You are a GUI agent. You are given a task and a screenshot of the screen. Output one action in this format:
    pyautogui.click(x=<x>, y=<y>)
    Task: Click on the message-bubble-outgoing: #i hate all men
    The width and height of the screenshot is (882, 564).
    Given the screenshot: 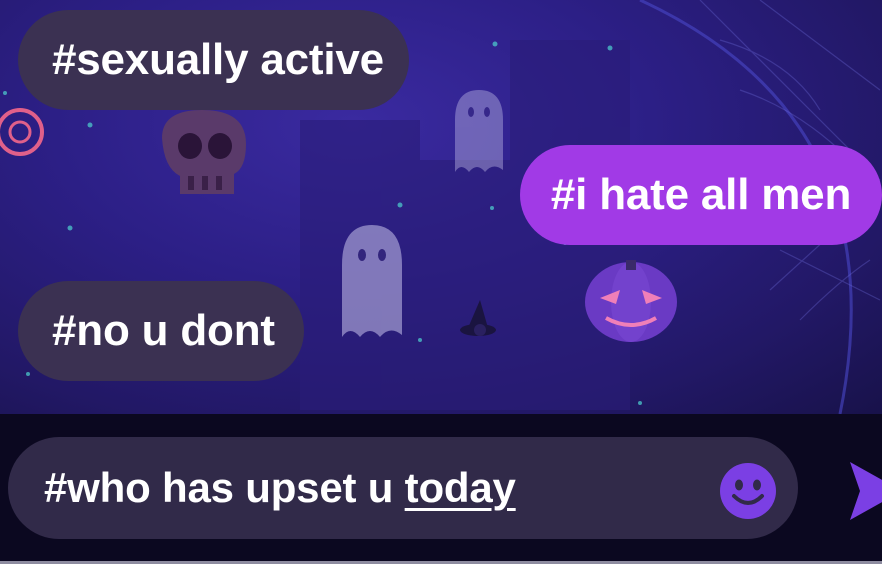 What is the action you would take?
    pyautogui.click(x=701, y=195)
    